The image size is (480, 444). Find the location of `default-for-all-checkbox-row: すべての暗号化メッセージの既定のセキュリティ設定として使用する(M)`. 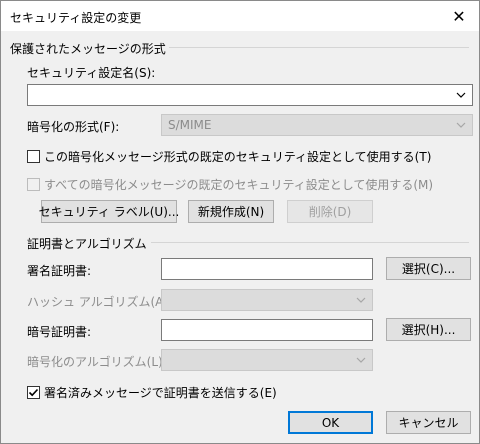

default-for-all-checkbox-row: すべての暗号化メッセージの既定のセキュリティ設定として使用する(M) is located at coordinates (230, 184).